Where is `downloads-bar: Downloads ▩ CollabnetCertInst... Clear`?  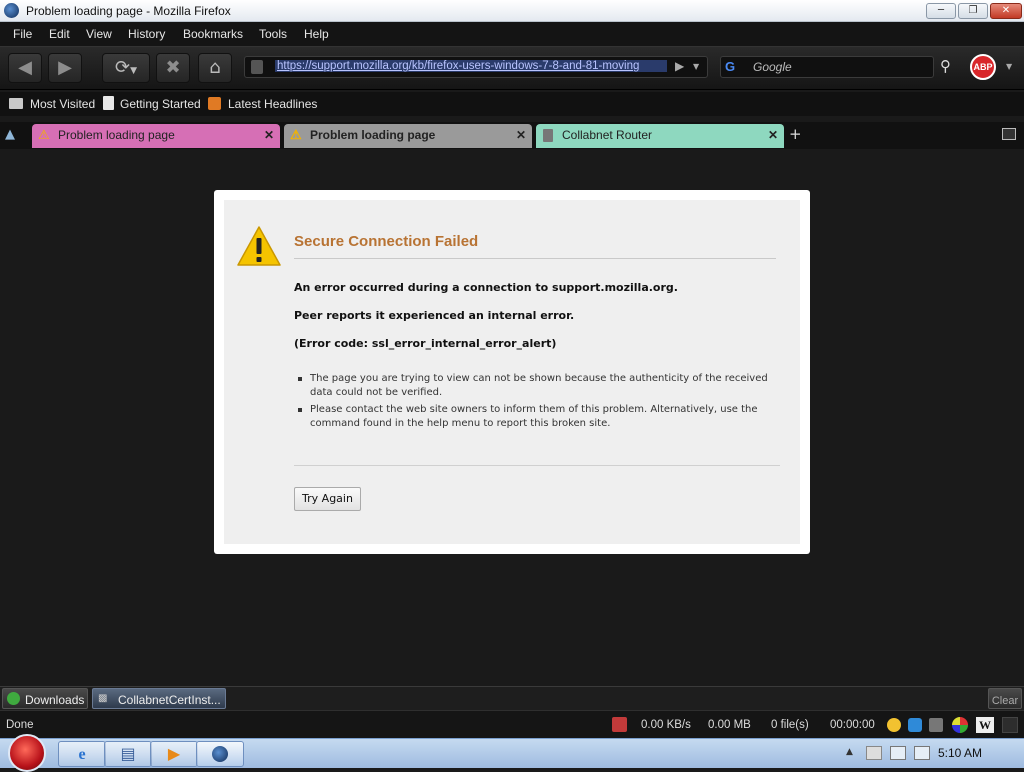
downloads-bar: Downloads ▩ CollabnetCertInst... Clear is located at coordinates (512, 698).